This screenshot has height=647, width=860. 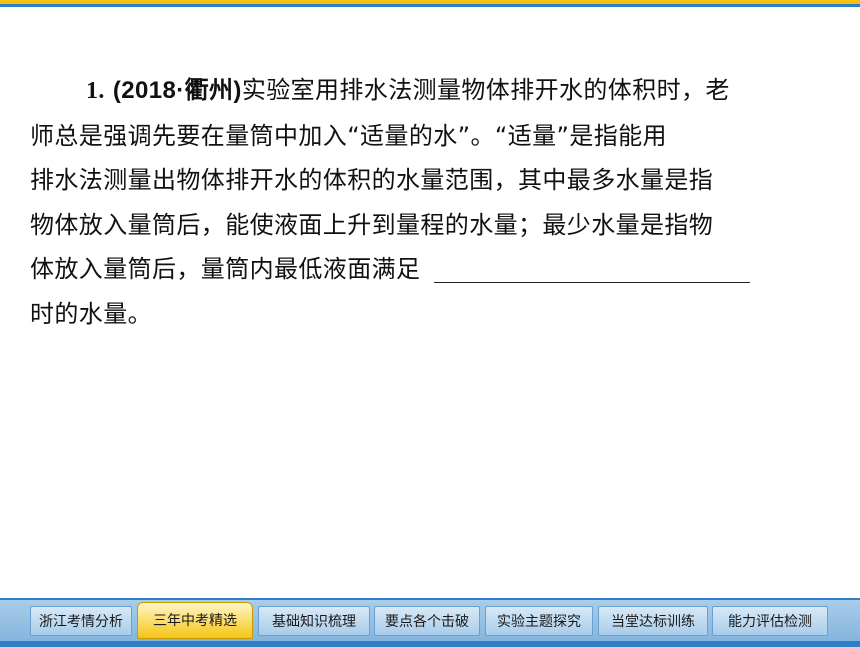 What do you see at coordinates (314, 621) in the screenshot?
I see `tab-basic-knowledge: 基础知识梳理` at bounding box center [314, 621].